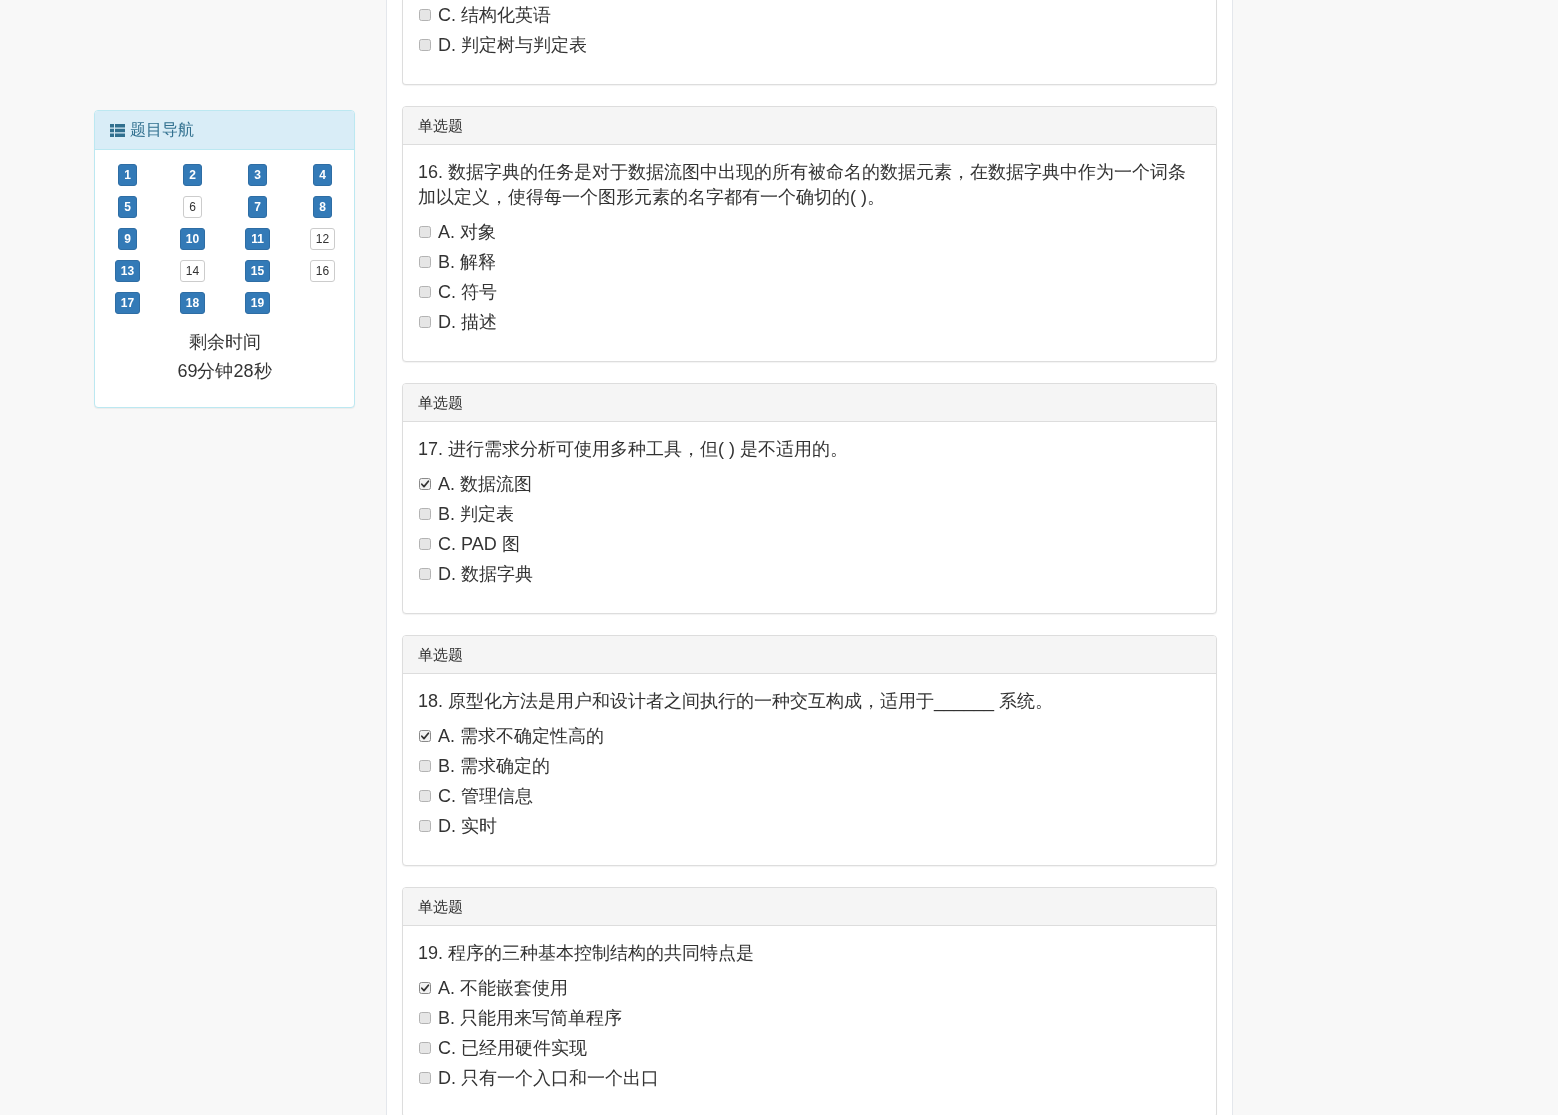 The image size is (1558, 1115). I want to click on question-number-button: 17, so click(127, 303).